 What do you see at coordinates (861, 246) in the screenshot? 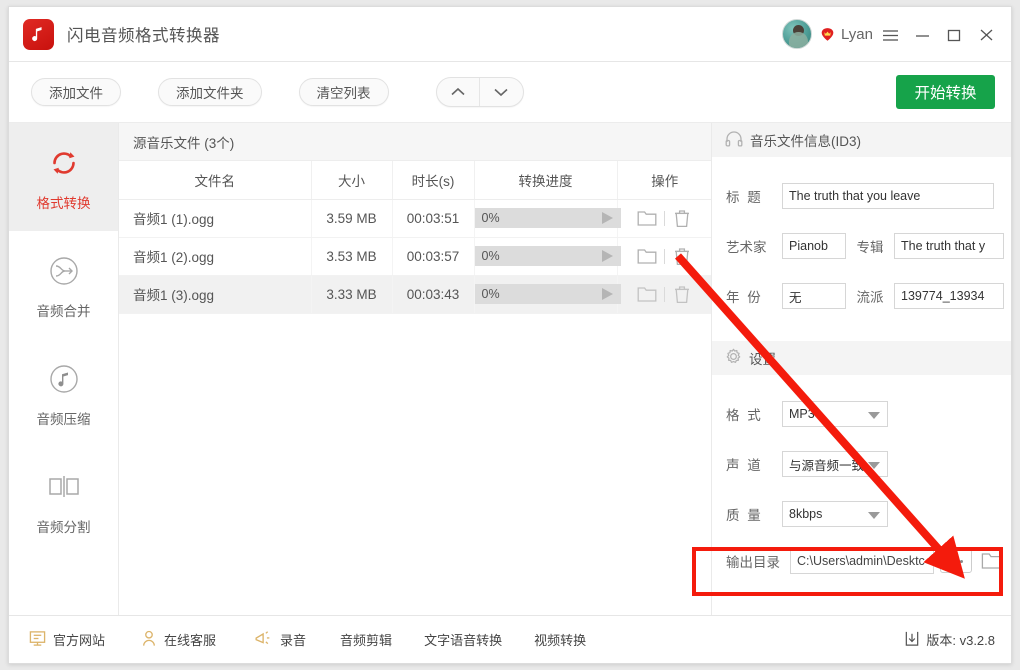
I see `id3-artist-album-row: 艺术家 Pianob 专辑 The truth that y` at bounding box center [861, 246].